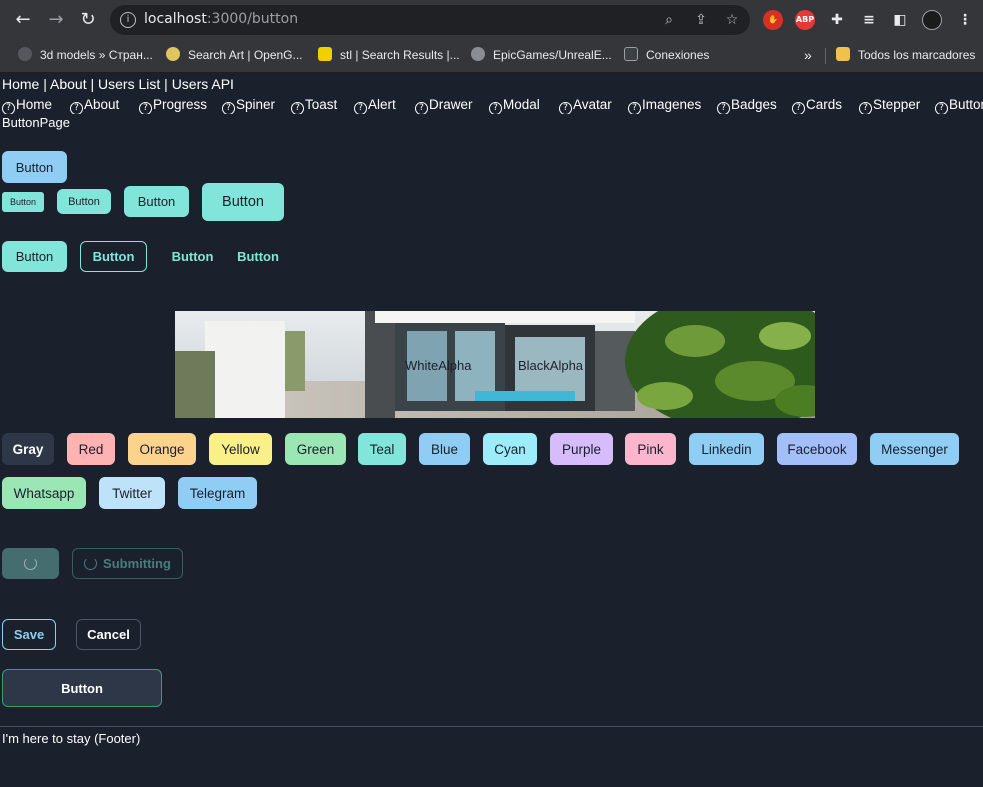 This screenshot has width=983, height=787. What do you see at coordinates (510, 449) in the screenshot?
I see `color-button-cyan: Cyan` at bounding box center [510, 449].